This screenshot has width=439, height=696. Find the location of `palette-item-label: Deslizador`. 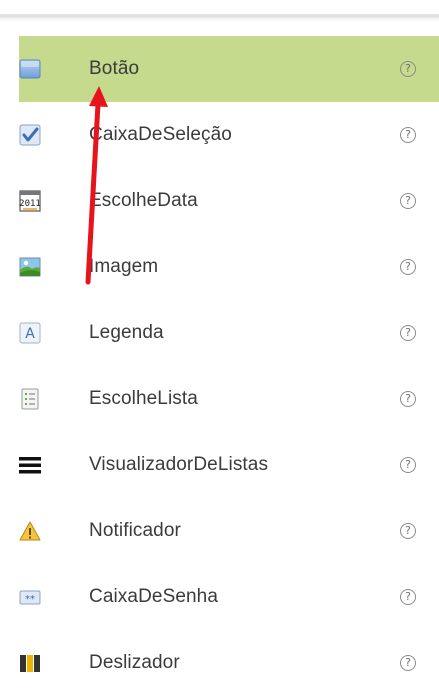

palette-item-label: Deslizador is located at coordinates (134, 662).